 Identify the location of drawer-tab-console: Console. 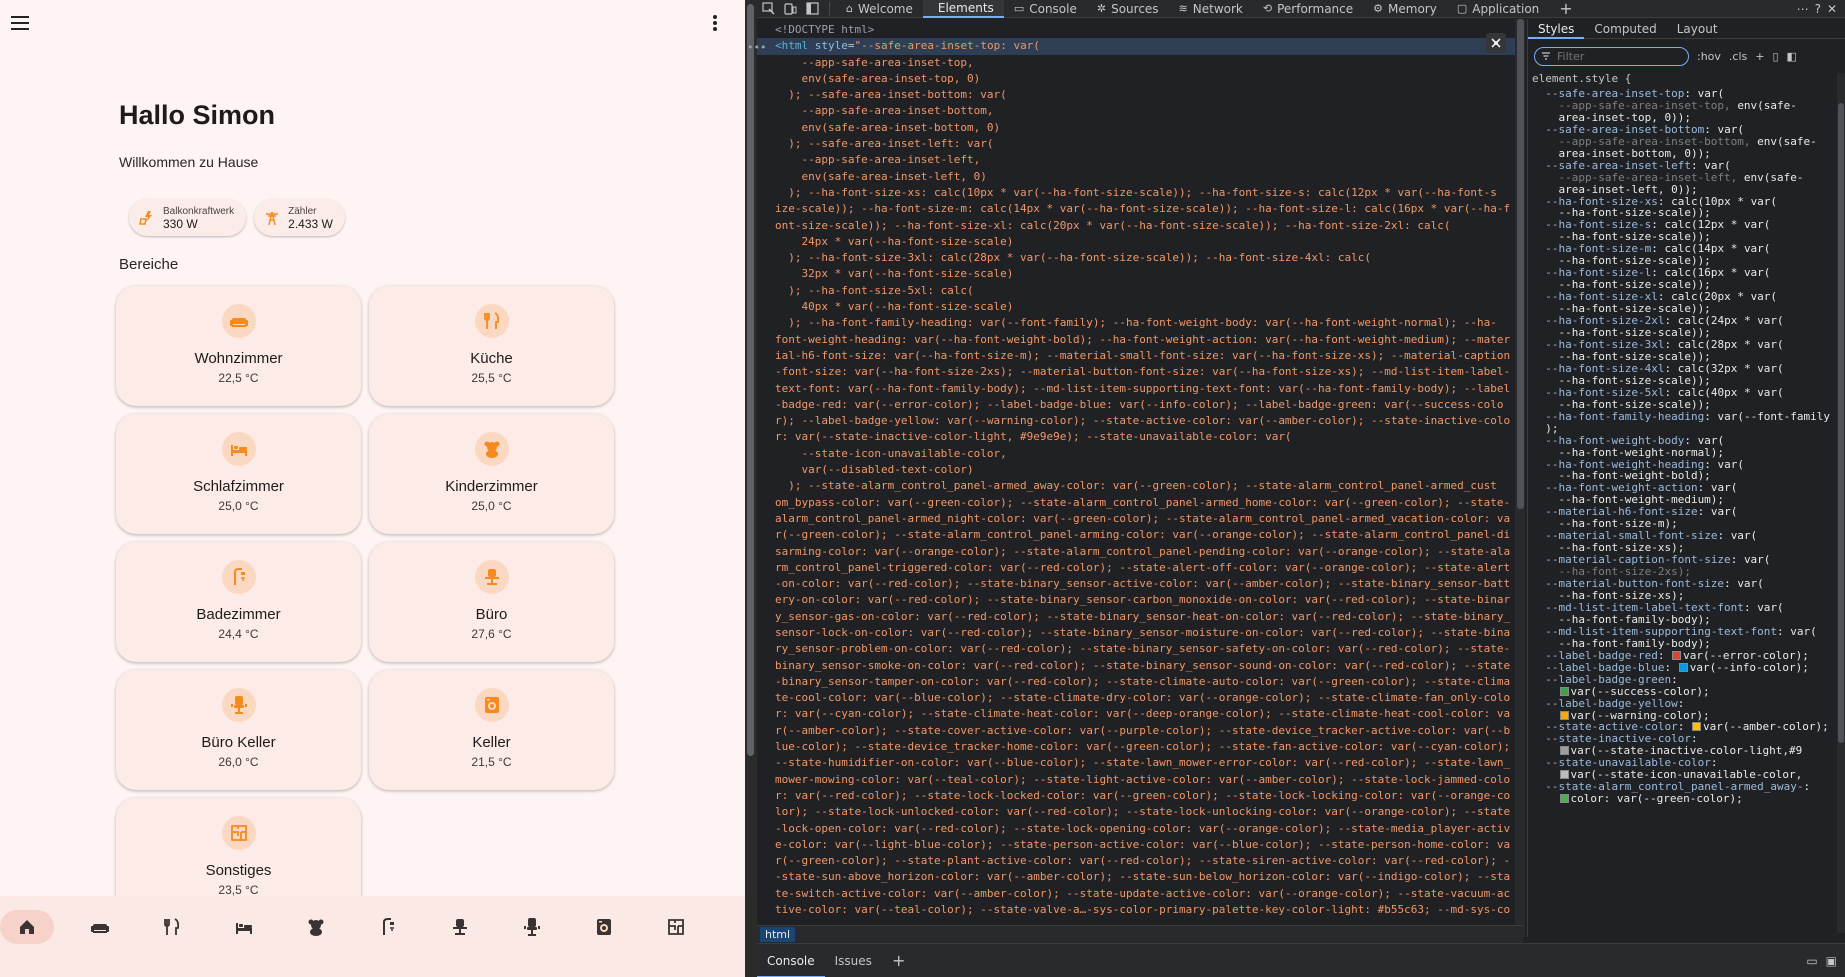
(791, 960).